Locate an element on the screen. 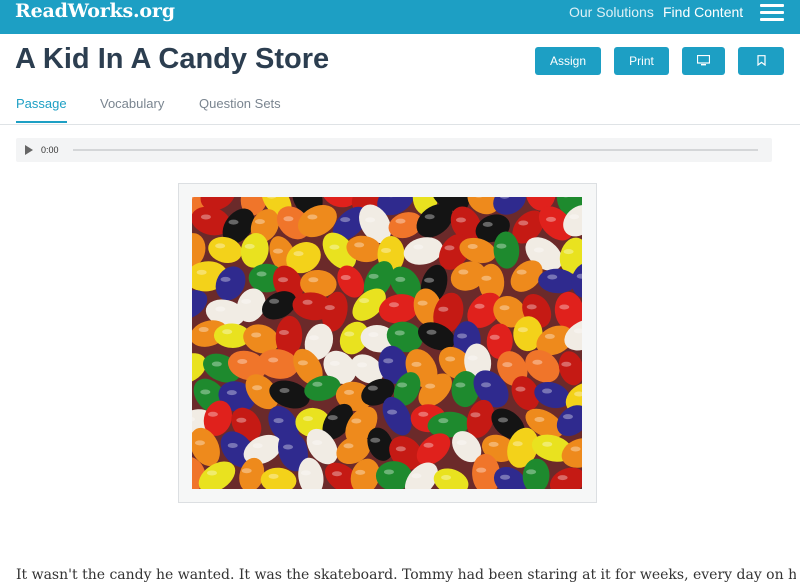 Image resolution: width=800 pixels, height=588 pixels. audio-player: 0:00 is located at coordinates (394, 150).